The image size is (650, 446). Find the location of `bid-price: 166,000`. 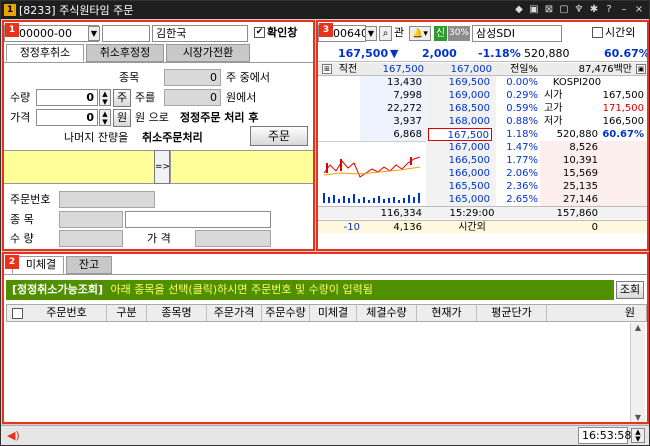

bid-price: 166,000 is located at coordinates (460, 173).